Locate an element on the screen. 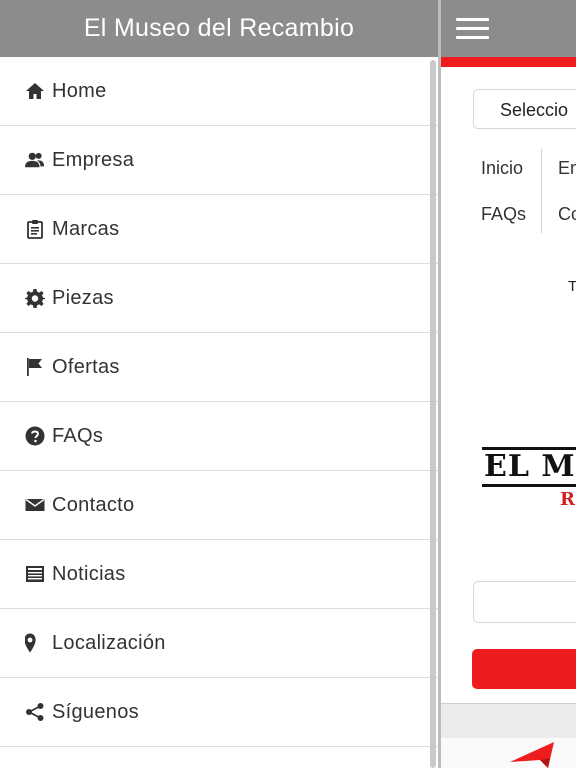  home-icon is located at coordinates (36, 91).